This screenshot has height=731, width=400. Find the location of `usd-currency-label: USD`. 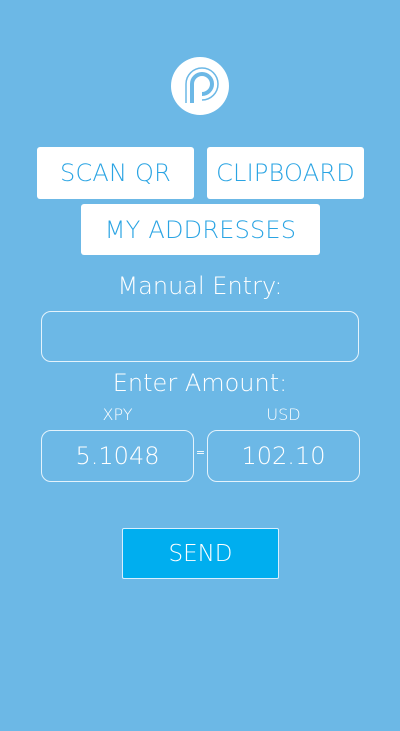

usd-currency-label: USD is located at coordinates (283, 414).